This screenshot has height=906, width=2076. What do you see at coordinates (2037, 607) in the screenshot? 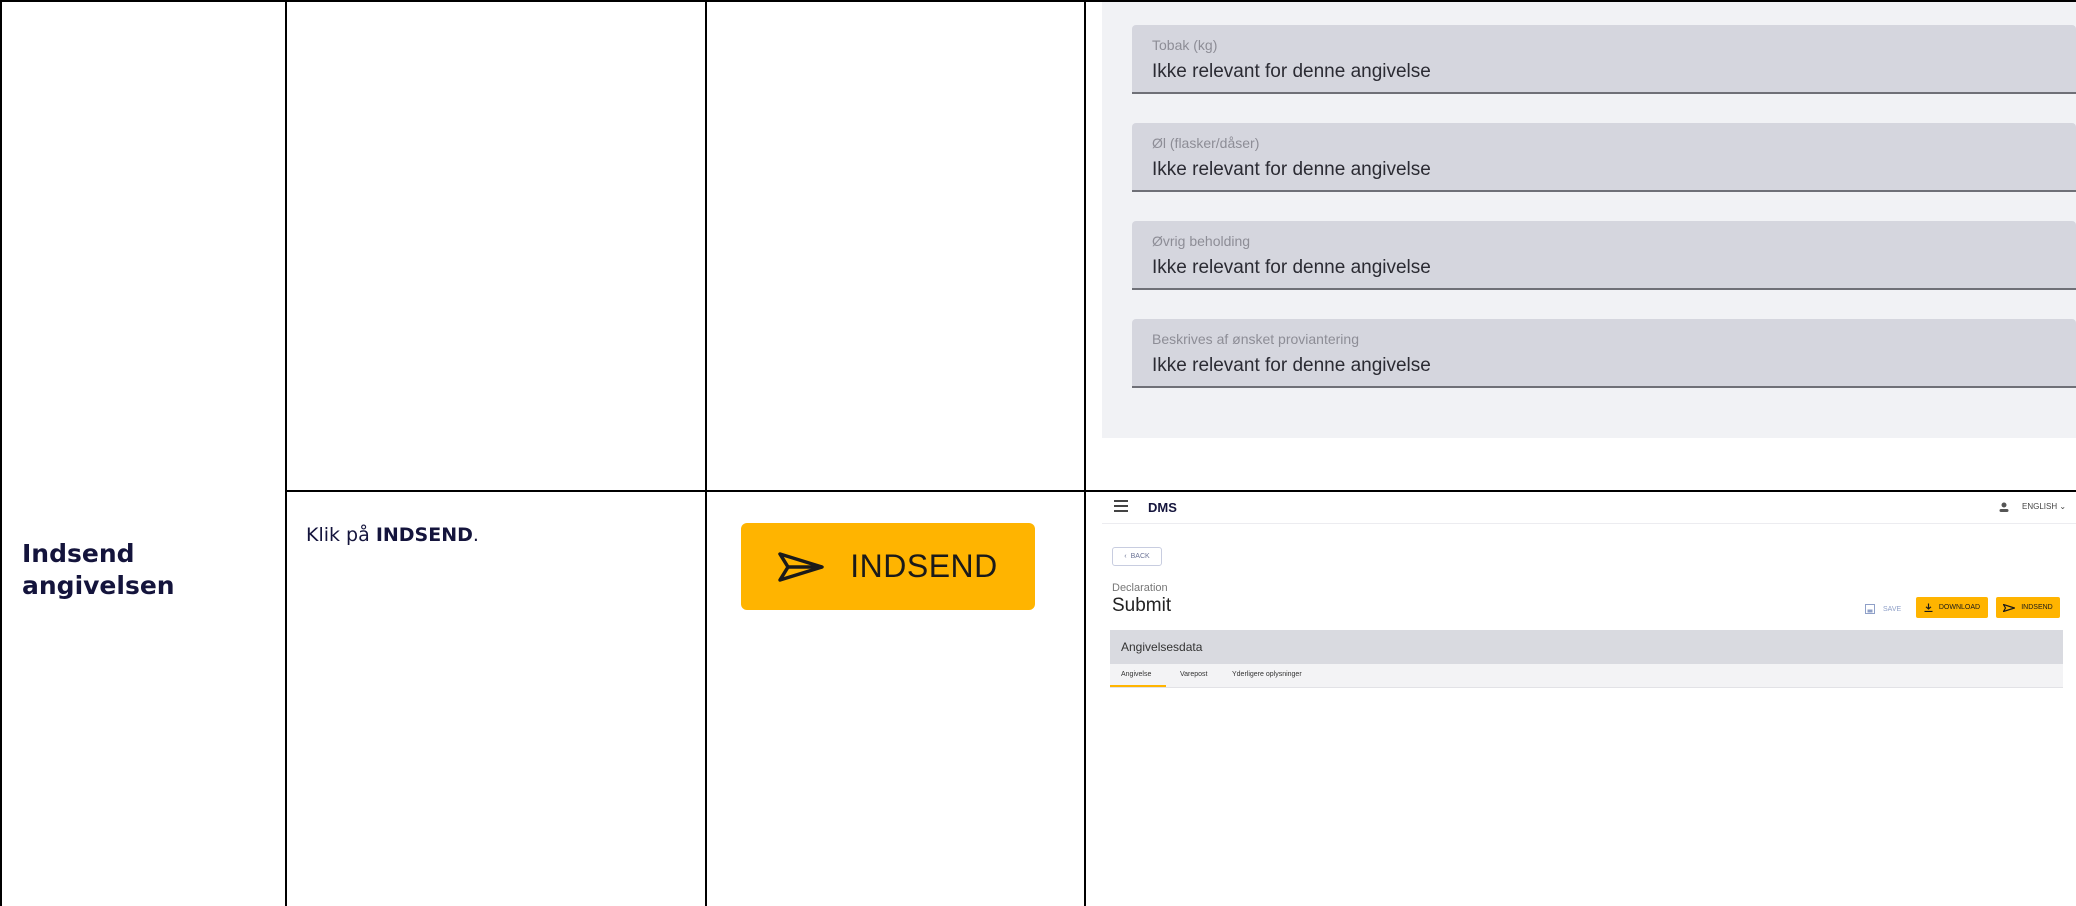
I see `indsend-label: INDSEND` at bounding box center [2037, 607].